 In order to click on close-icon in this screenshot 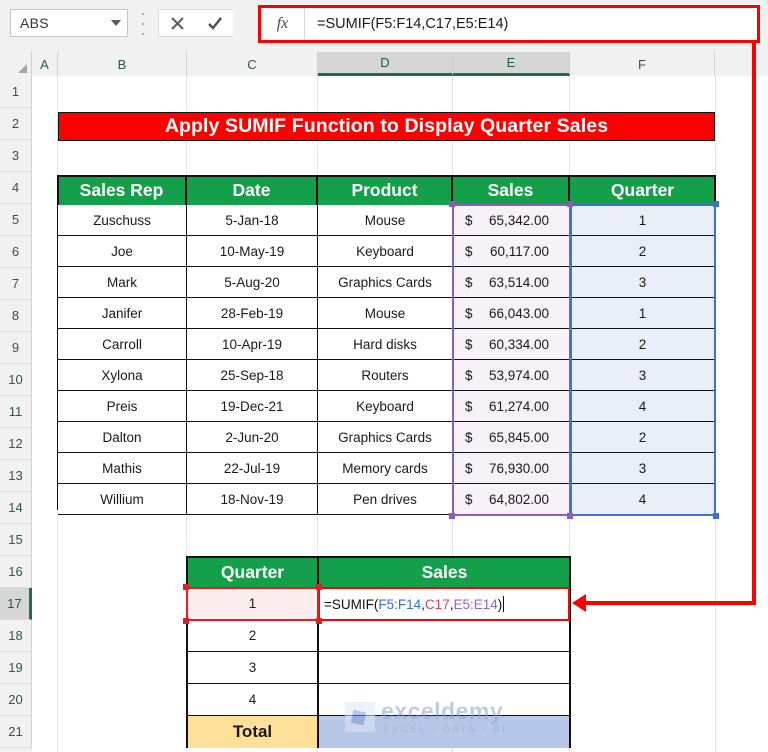, I will do `click(177, 23)`.